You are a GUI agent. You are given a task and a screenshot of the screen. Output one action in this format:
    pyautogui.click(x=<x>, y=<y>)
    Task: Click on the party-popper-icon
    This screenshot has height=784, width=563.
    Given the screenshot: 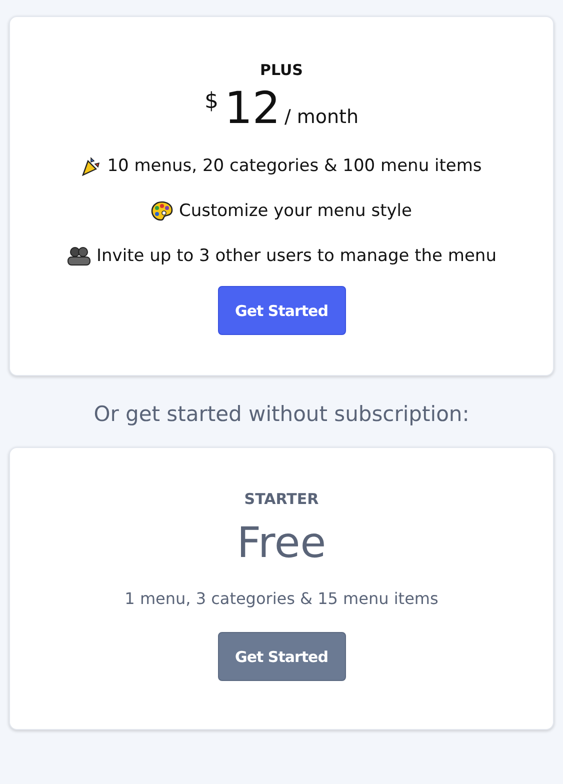 What is the action you would take?
    pyautogui.click(x=91, y=166)
    